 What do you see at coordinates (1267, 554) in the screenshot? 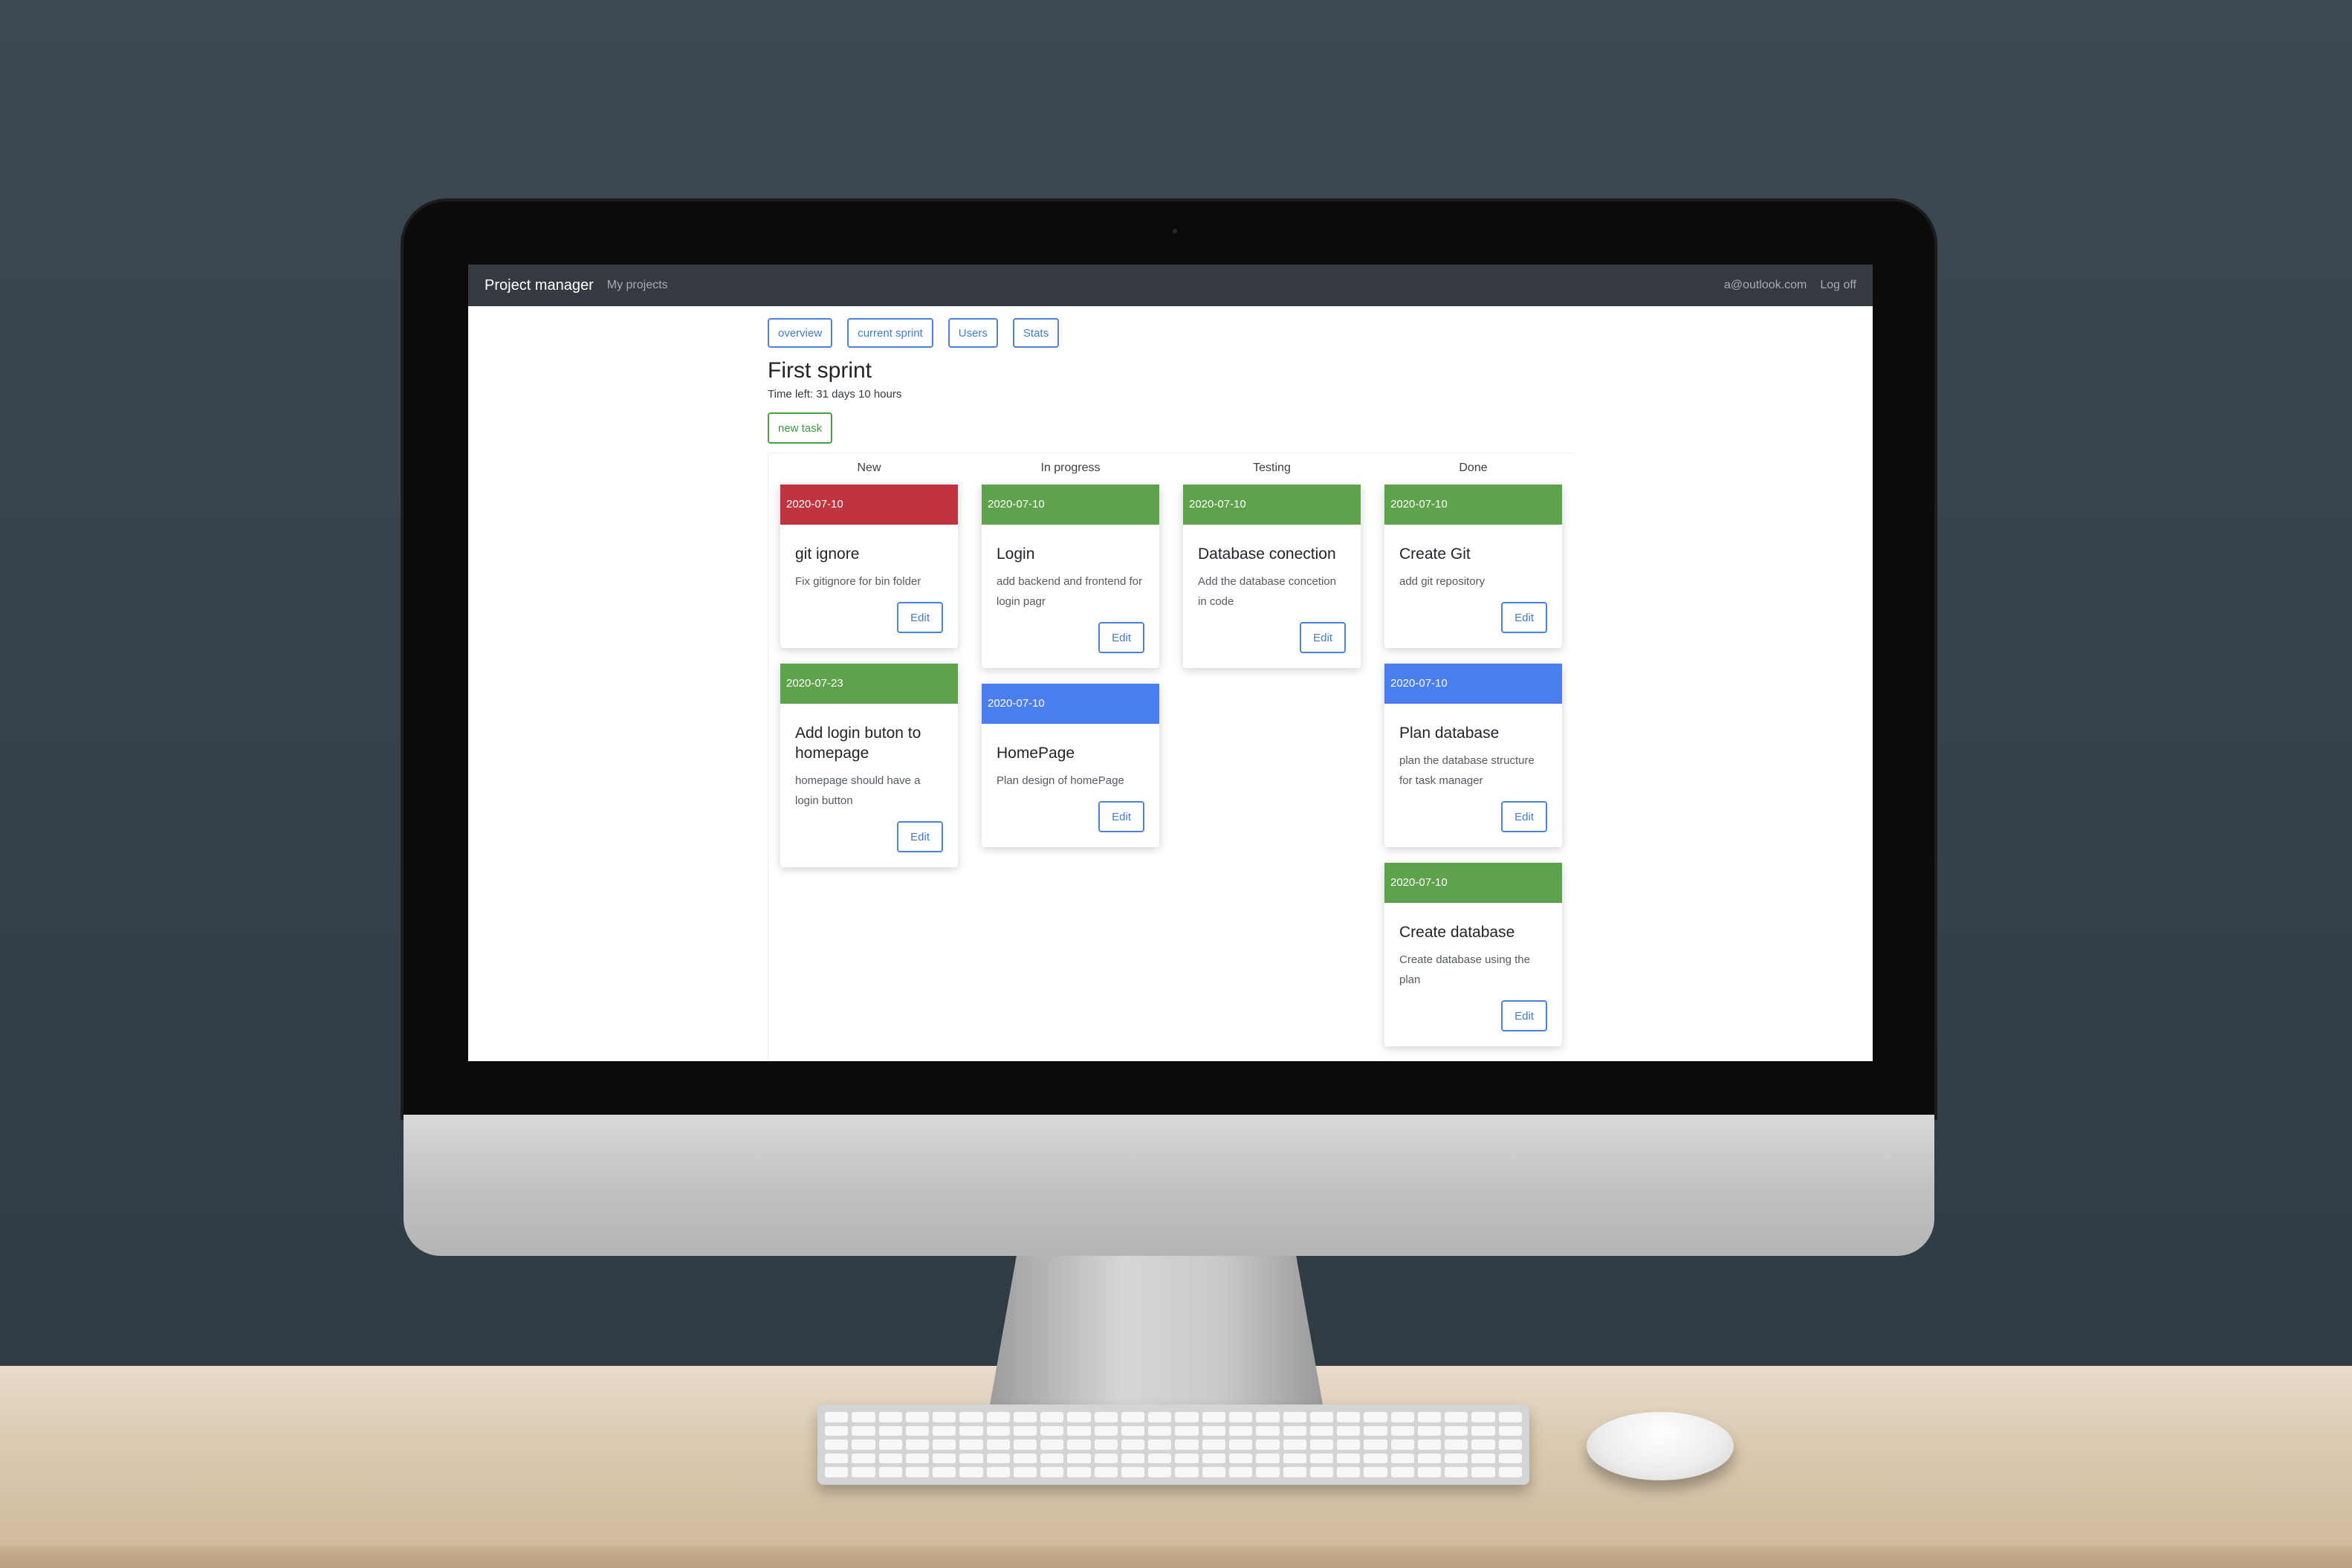
I see `card-title: Database conection` at bounding box center [1267, 554].